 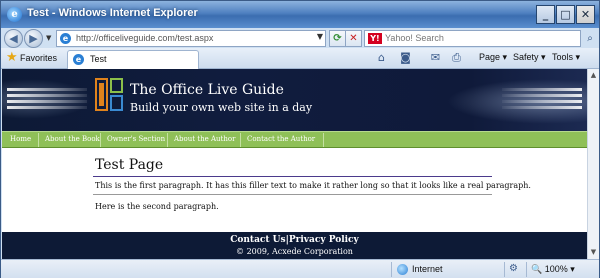 What do you see at coordinates (565, 14) in the screenshot?
I see `maximize-button: □` at bounding box center [565, 14].